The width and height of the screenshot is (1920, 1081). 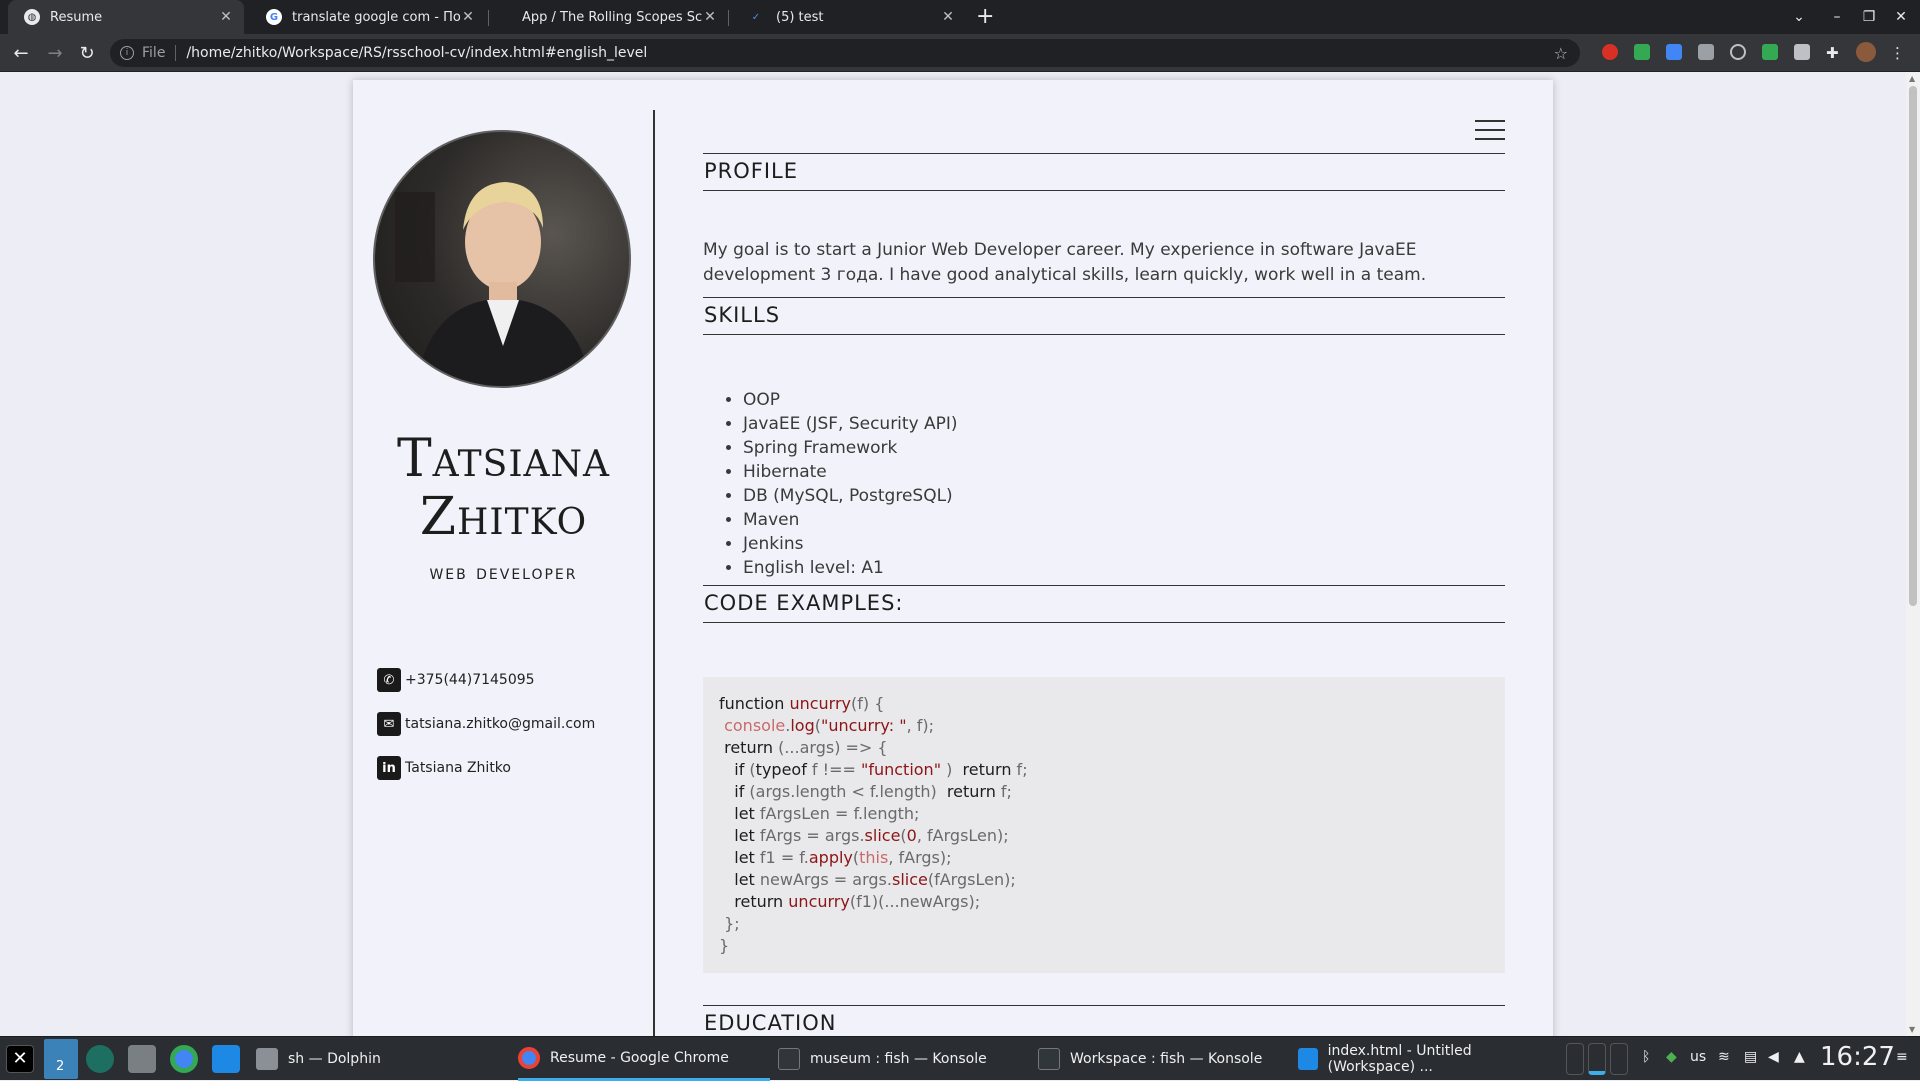 What do you see at coordinates (1834, 53) in the screenshot?
I see `puzzle-icon: ✚` at bounding box center [1834, 53].